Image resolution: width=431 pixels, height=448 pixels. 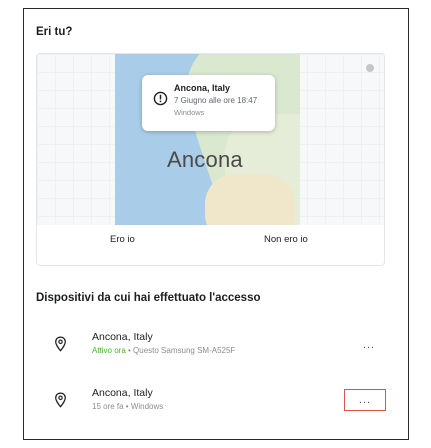 What do you see at coordinates (370, 68) in the screenshot?
I see `info-icon` at bounding box center [370, 68].